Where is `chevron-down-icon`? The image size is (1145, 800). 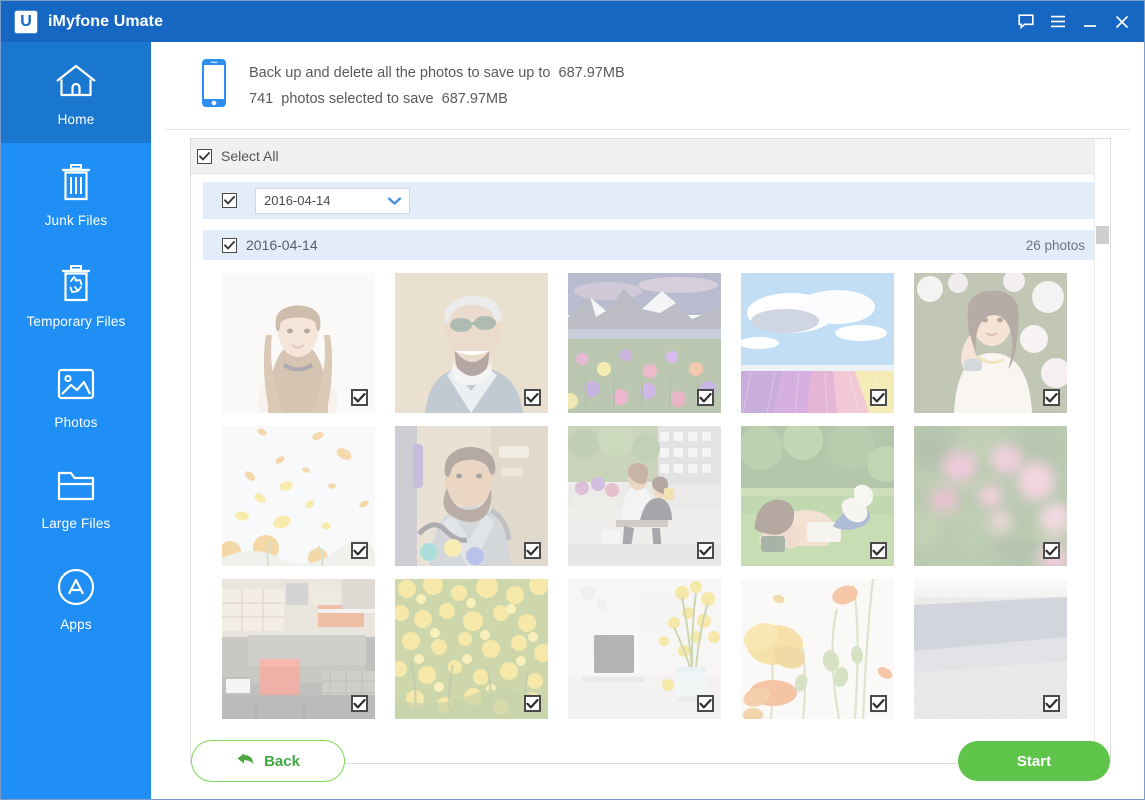 chevron-down-icon is located at coordinates (394, 201).